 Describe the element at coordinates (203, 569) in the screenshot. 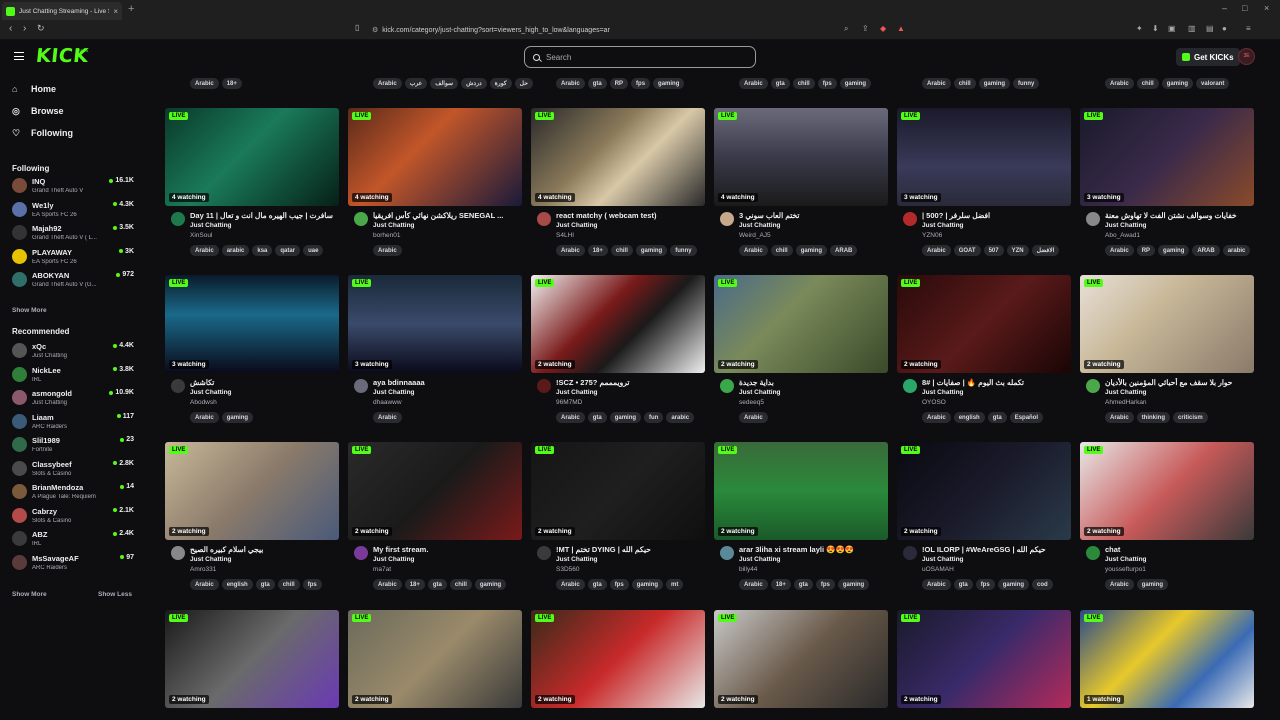

I see `streamer-name: Amro331` at that location.